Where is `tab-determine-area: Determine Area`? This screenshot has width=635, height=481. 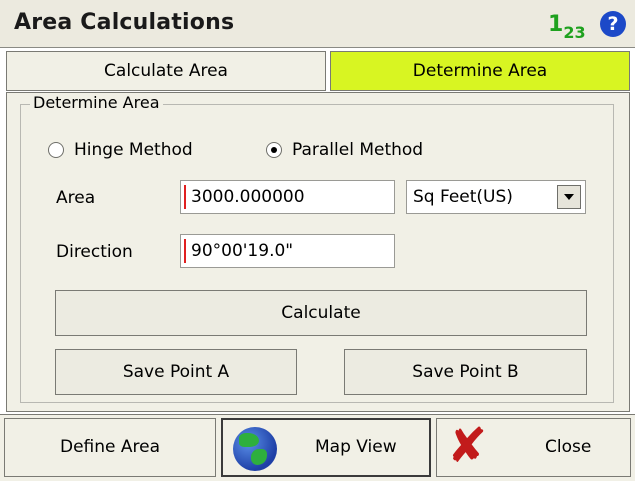 tab-determine-area: Determine Area is located at coordinates (480, 71).